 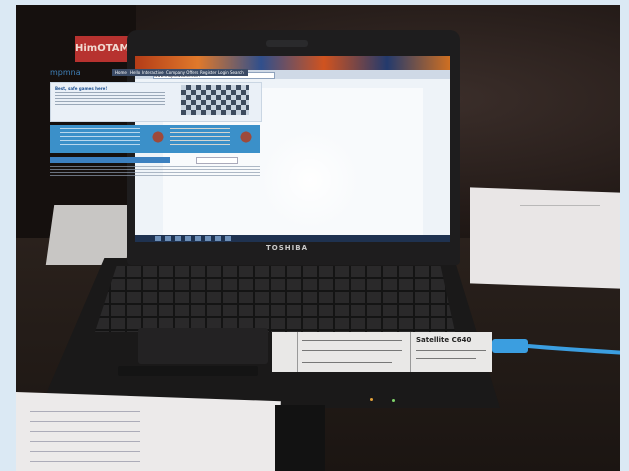 What do you see at coordinates (393, 400) in the screenshot?
I see `activity-led` at bounding box center [393, 400].